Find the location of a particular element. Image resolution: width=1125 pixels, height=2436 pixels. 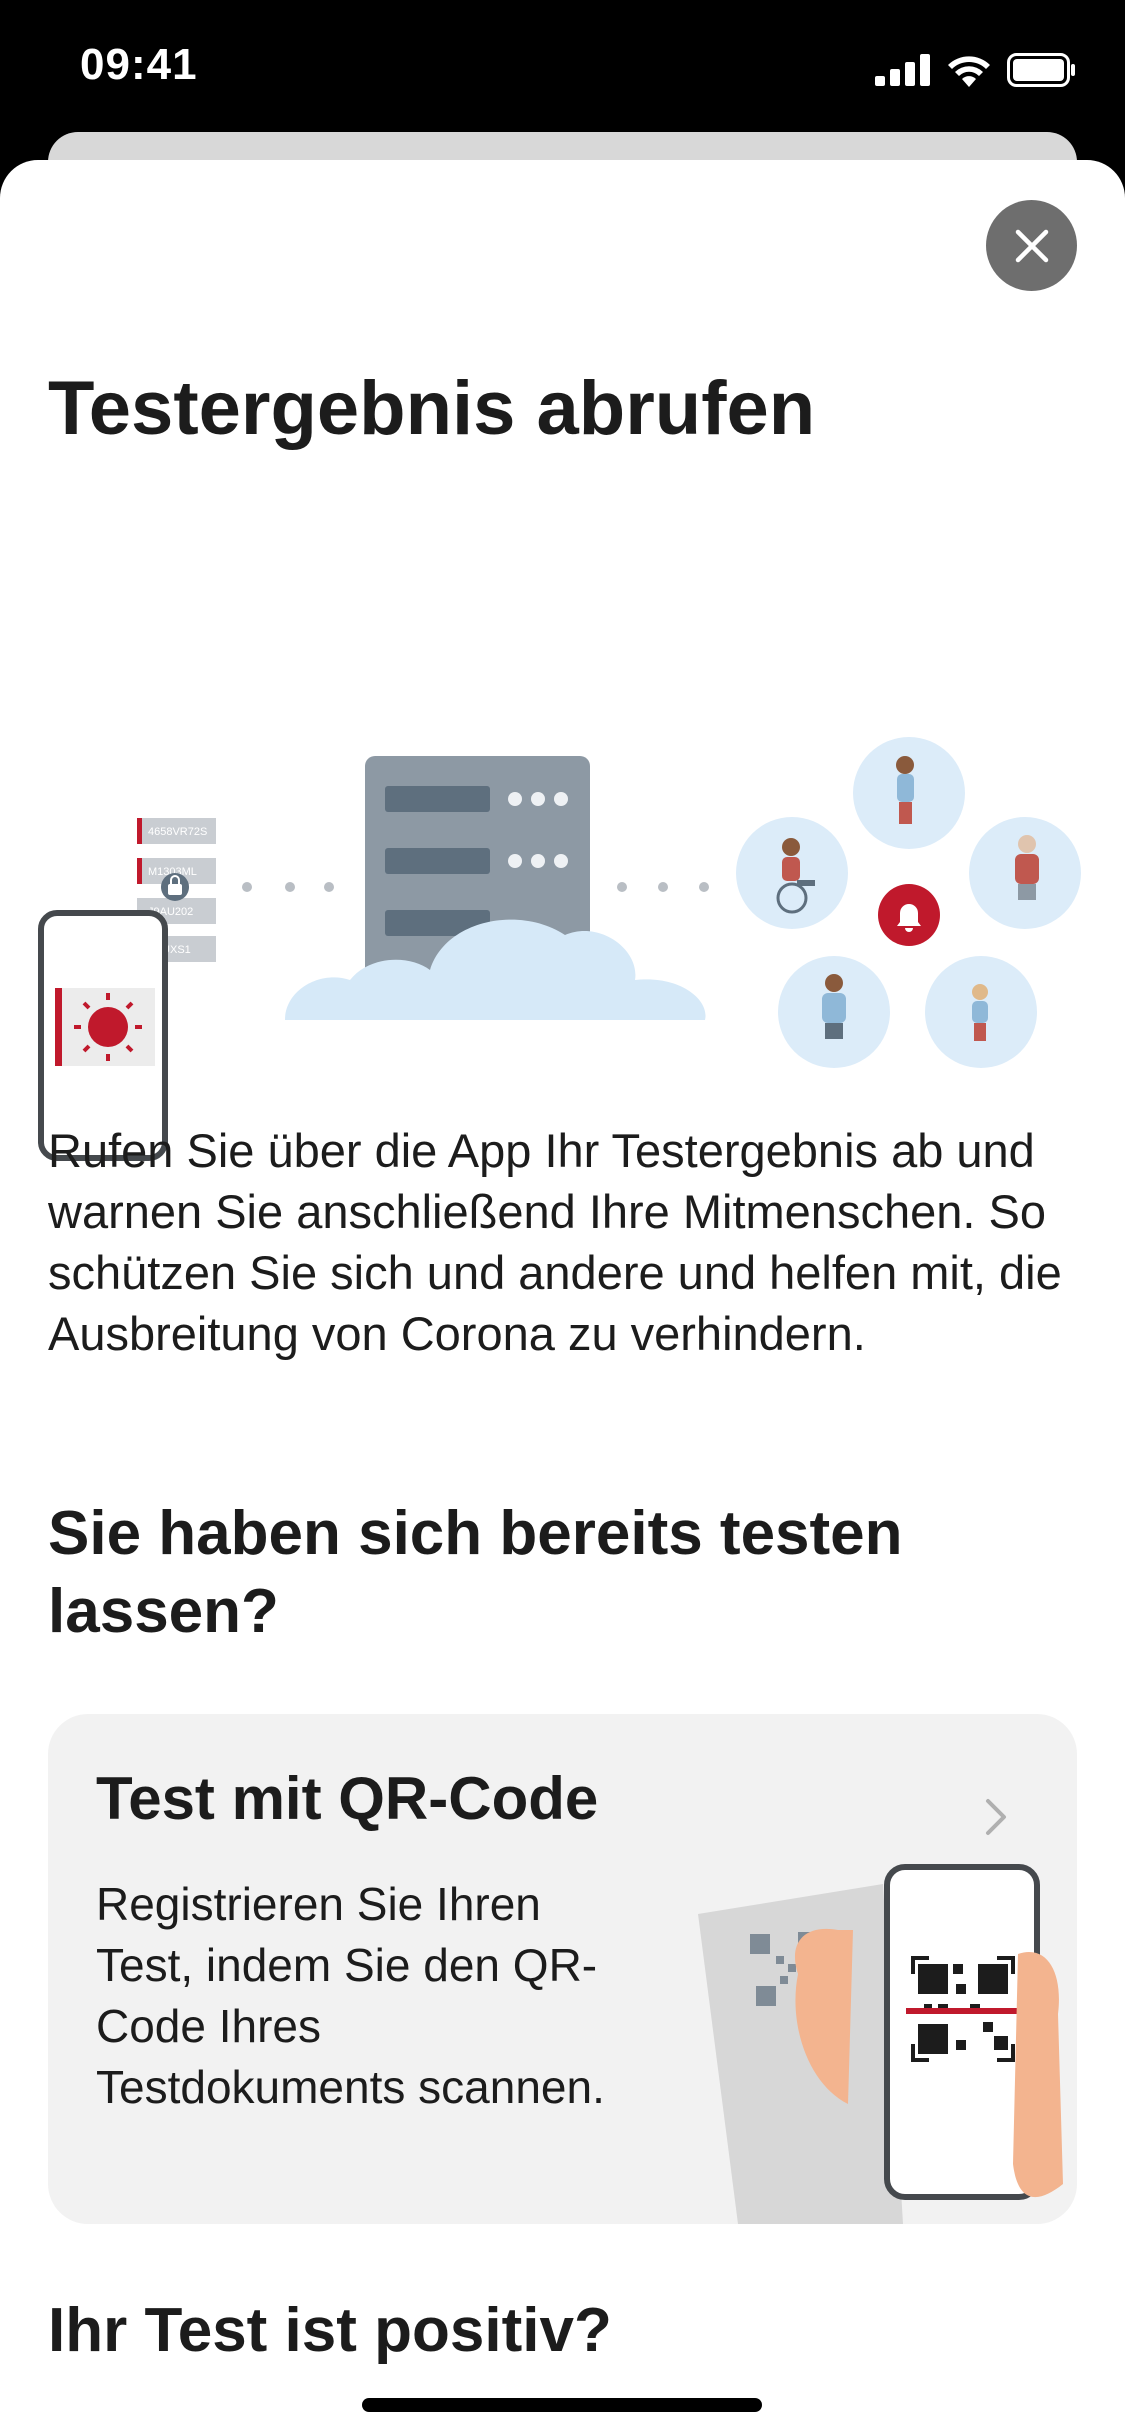

qr-scan-illustration is located at coordinates (880, 2044).